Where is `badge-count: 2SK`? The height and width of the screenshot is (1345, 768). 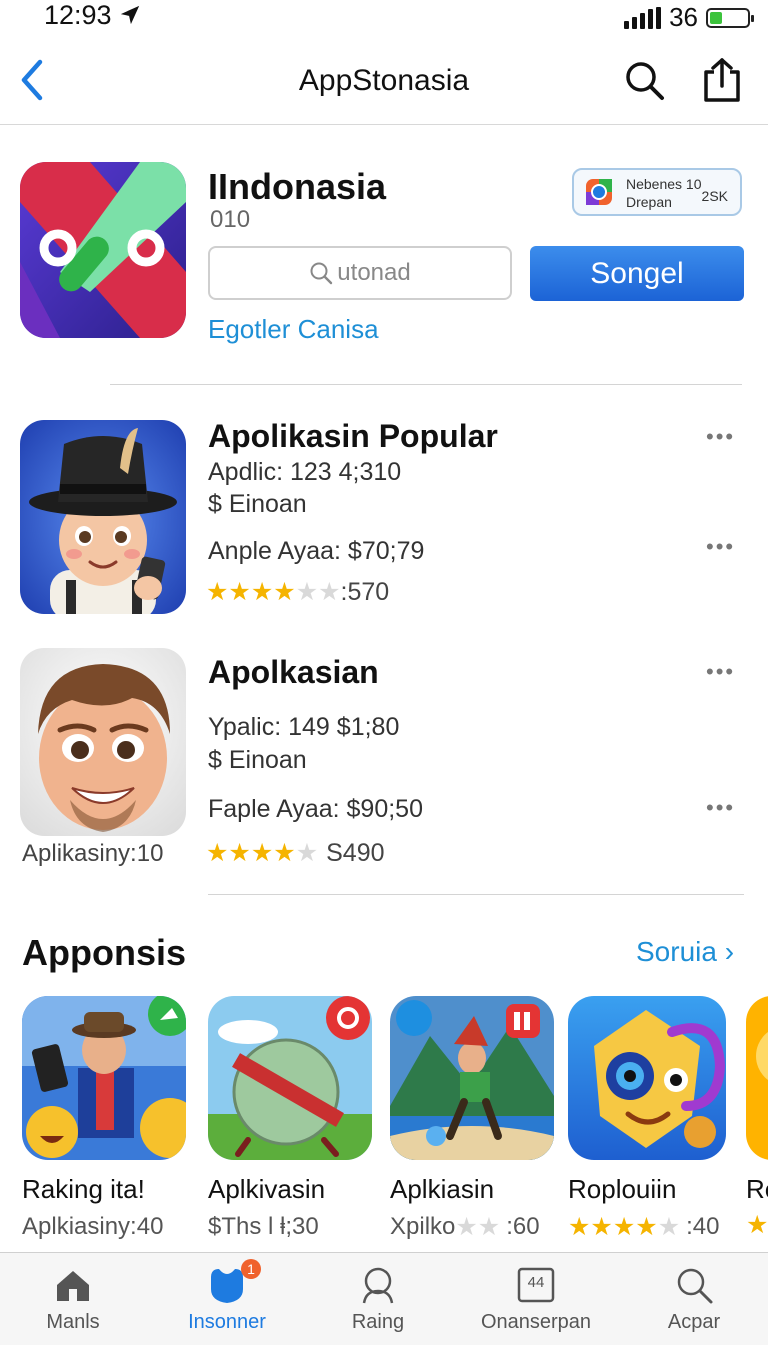 badge-count: 2SK is located at coordinates (714, 196).